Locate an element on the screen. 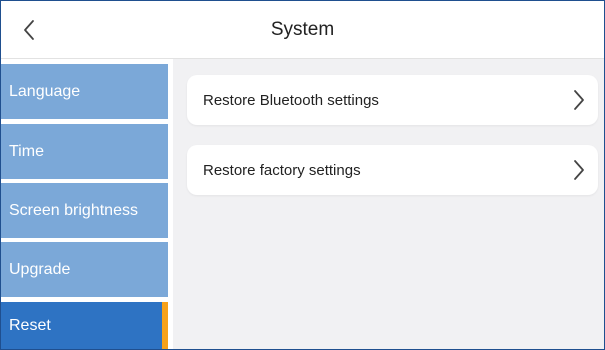 The height and width of the screenshot is (350, 605). page-title: System is located at coordinates (302, 29).